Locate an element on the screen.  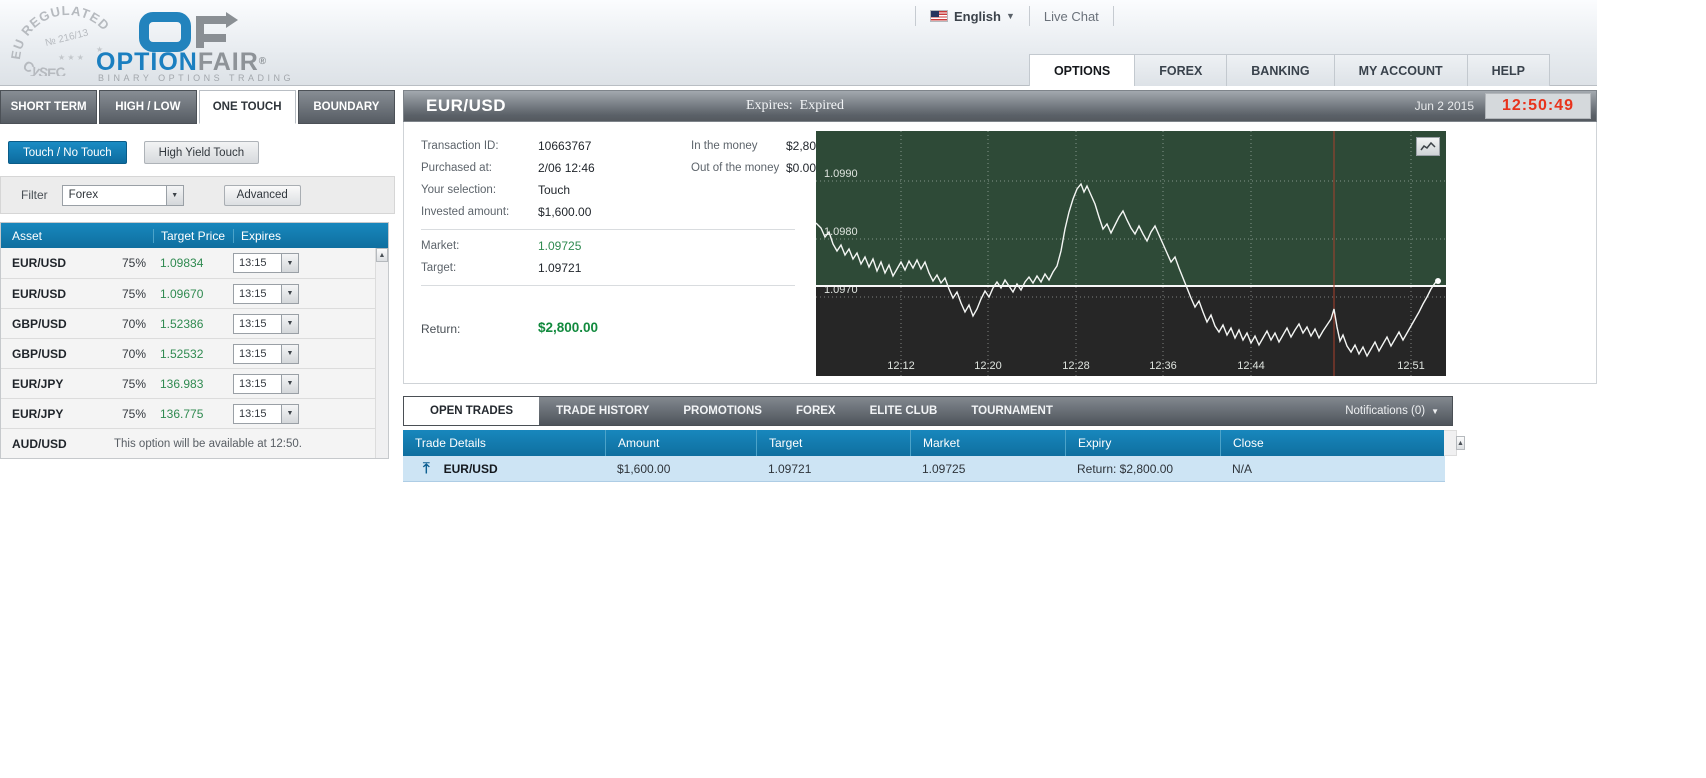
tab-trade-history: TRADE HISTORY is located at coordinates (602, 411).